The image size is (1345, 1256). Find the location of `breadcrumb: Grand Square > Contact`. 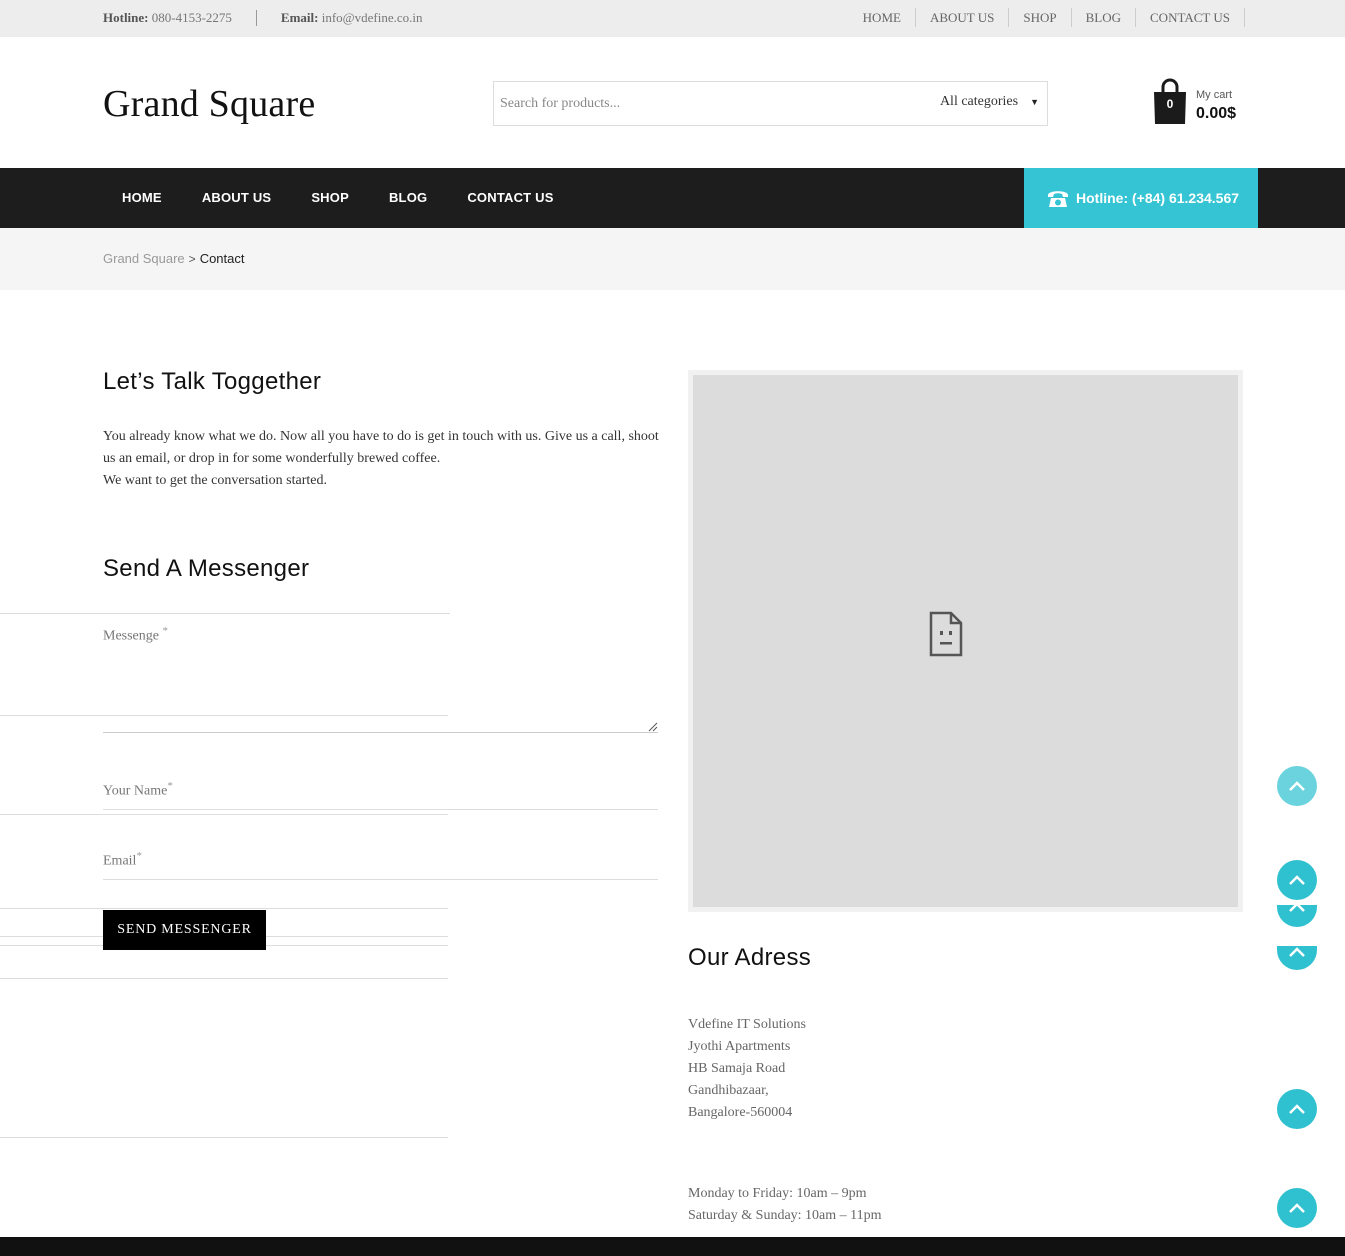

breadcrumb: Grand Square > Contact is located at coordinates (174, 258).